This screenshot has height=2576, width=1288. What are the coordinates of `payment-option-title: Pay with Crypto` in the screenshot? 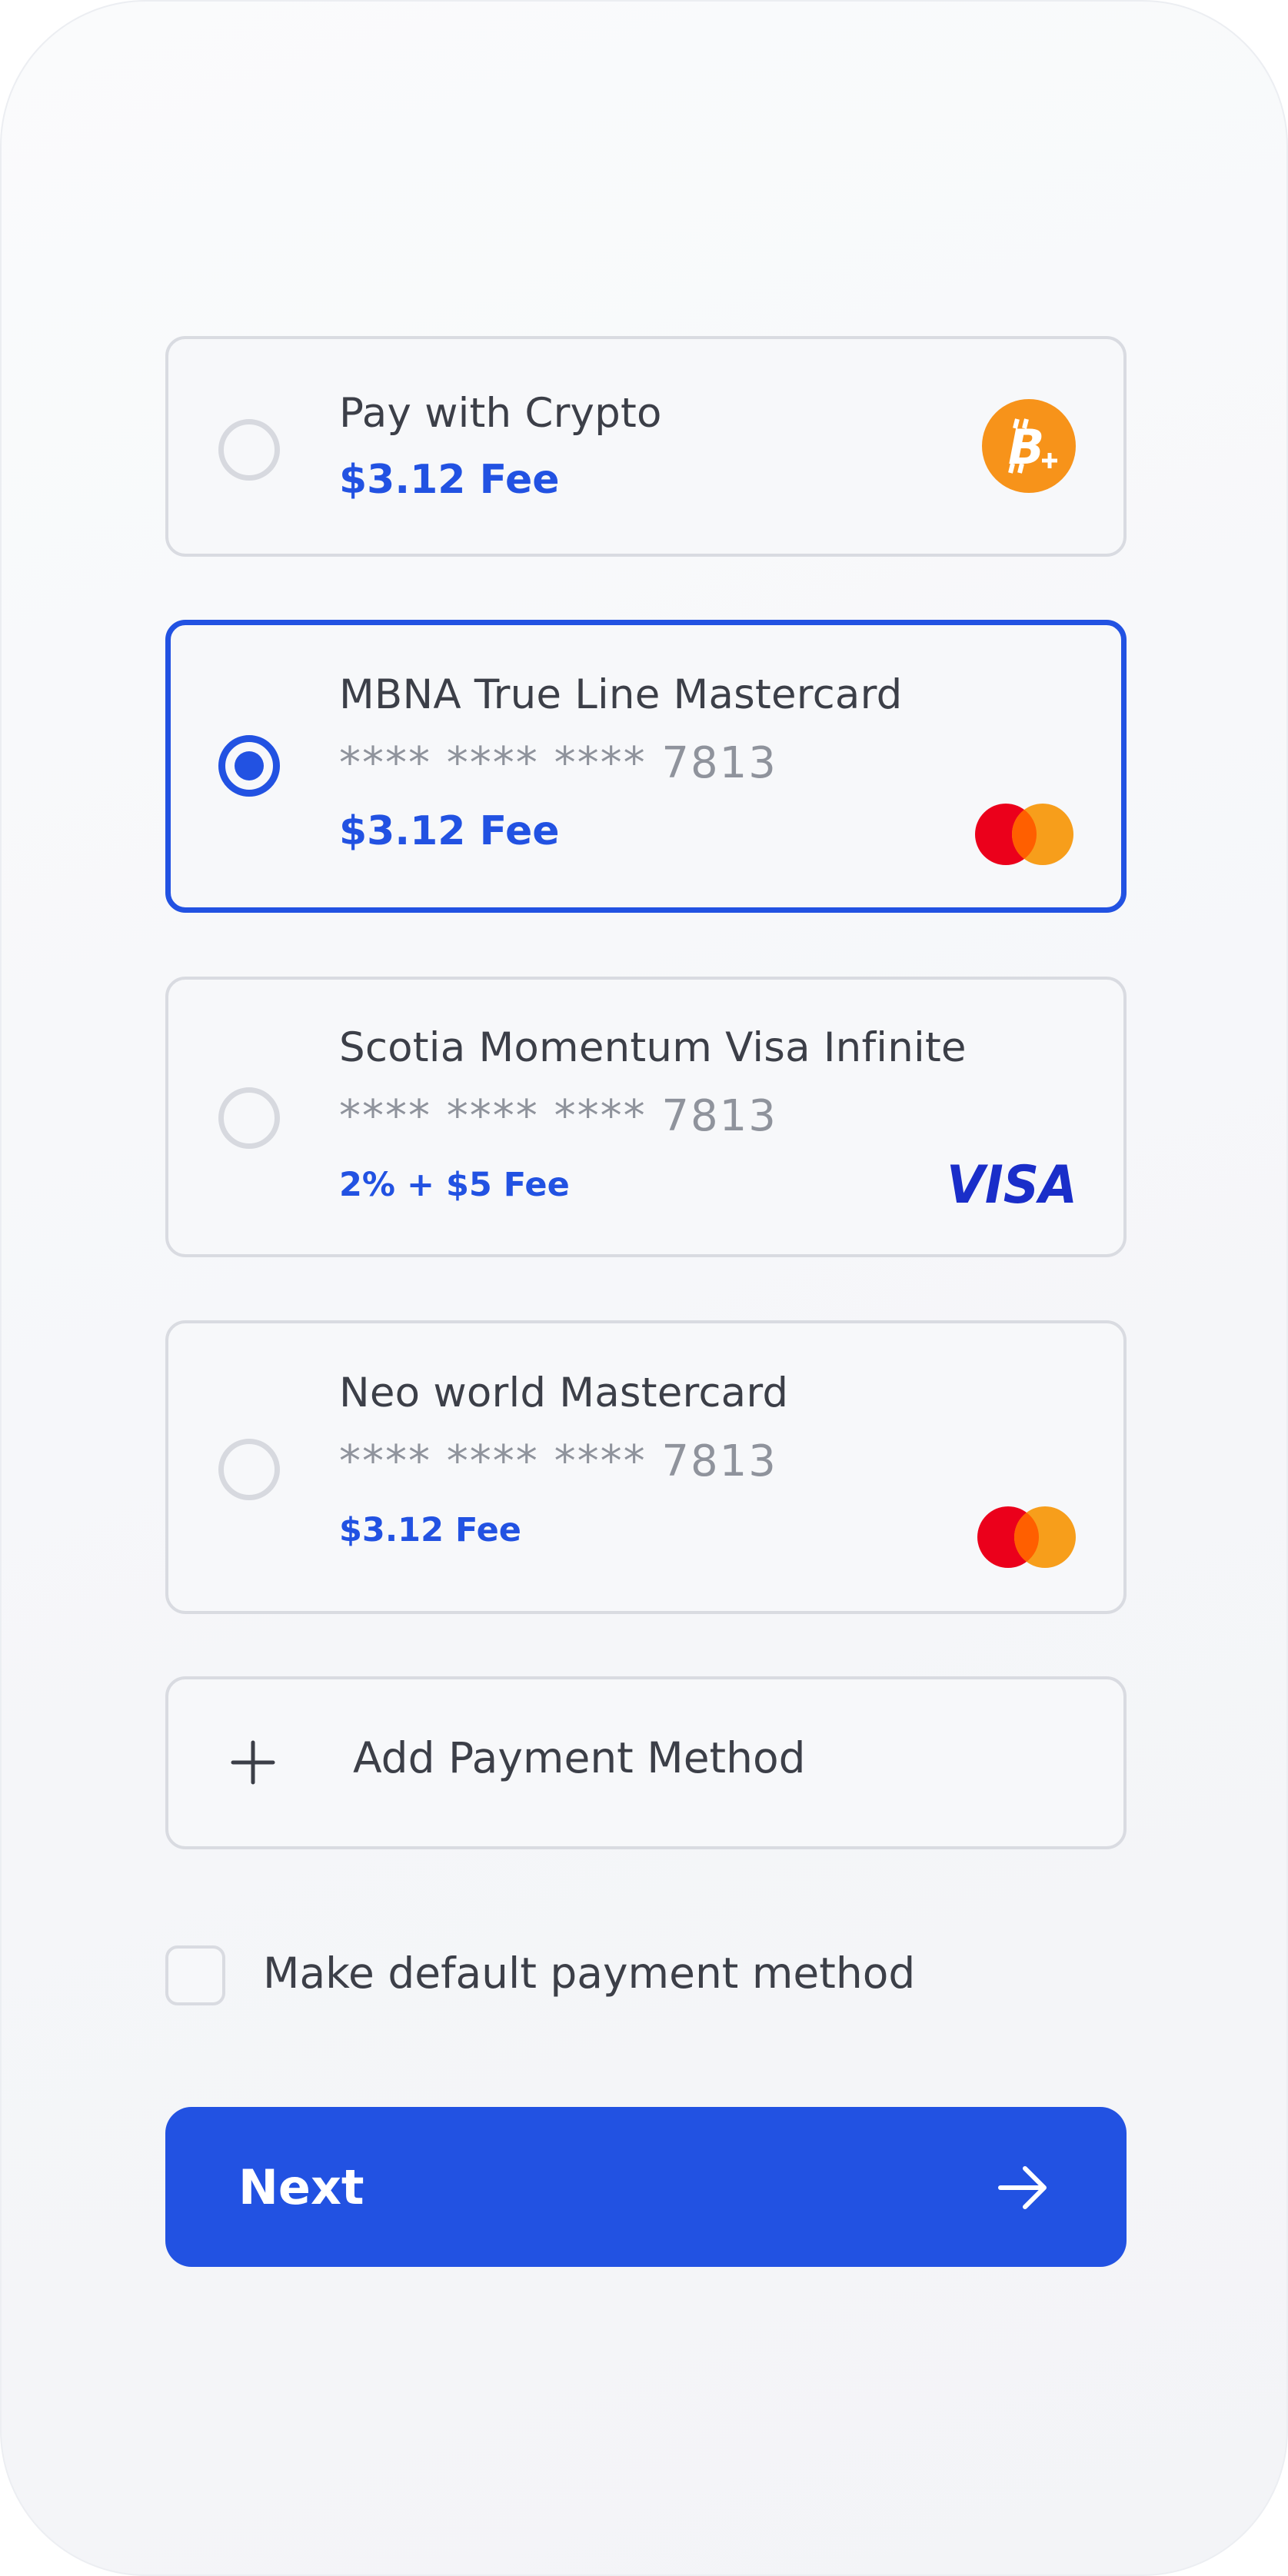 It's located at (501, 414).